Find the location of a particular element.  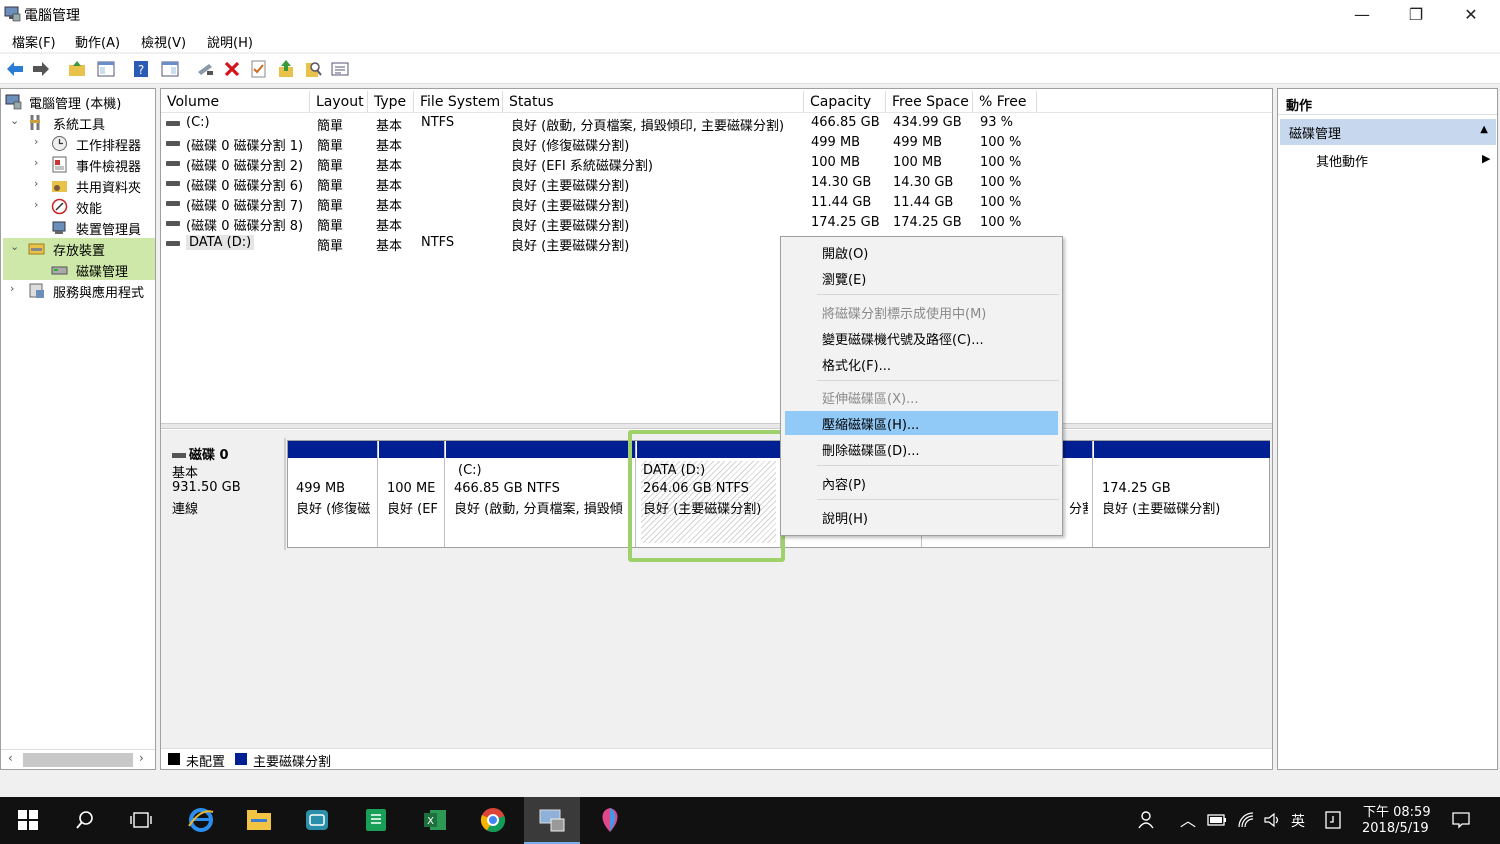

col-header-free-space: Free Space is located at coordinates (929, 102).